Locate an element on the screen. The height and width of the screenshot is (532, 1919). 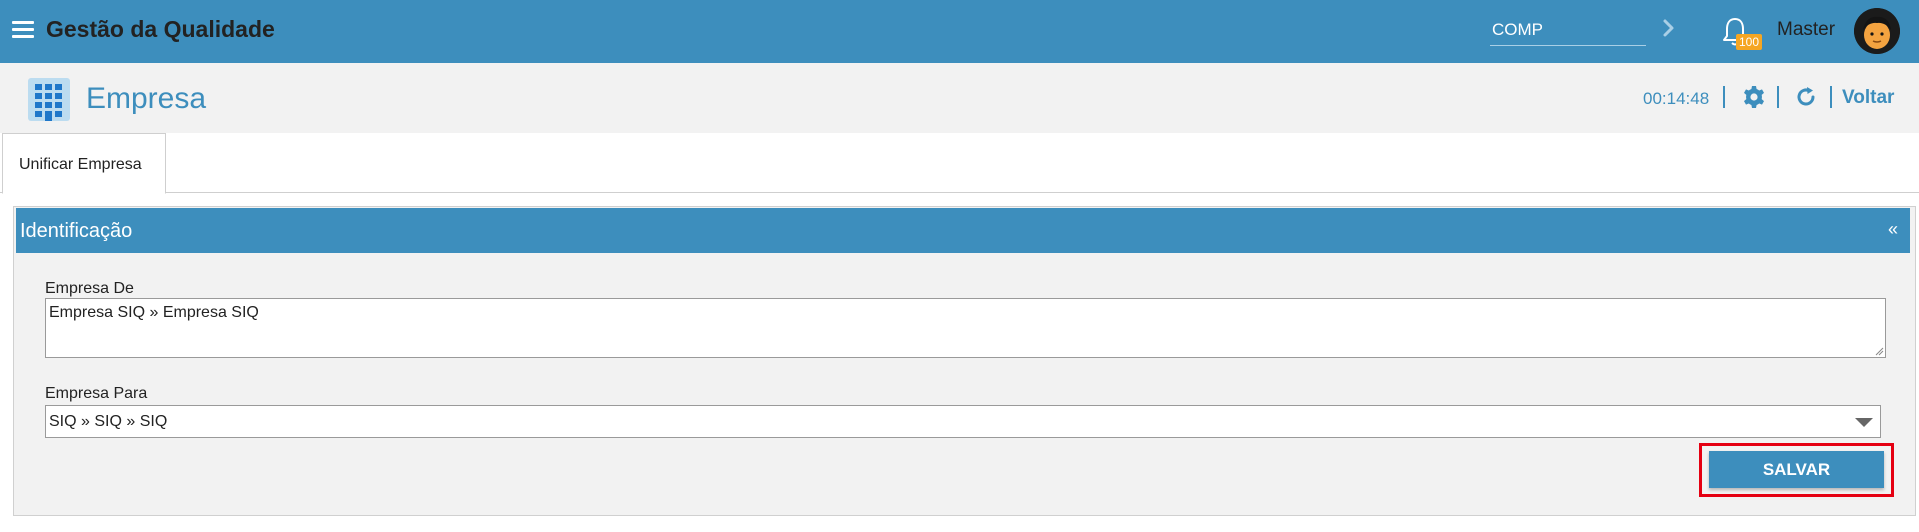
notification-badge: 100 is located at coordinates (1749, 42).